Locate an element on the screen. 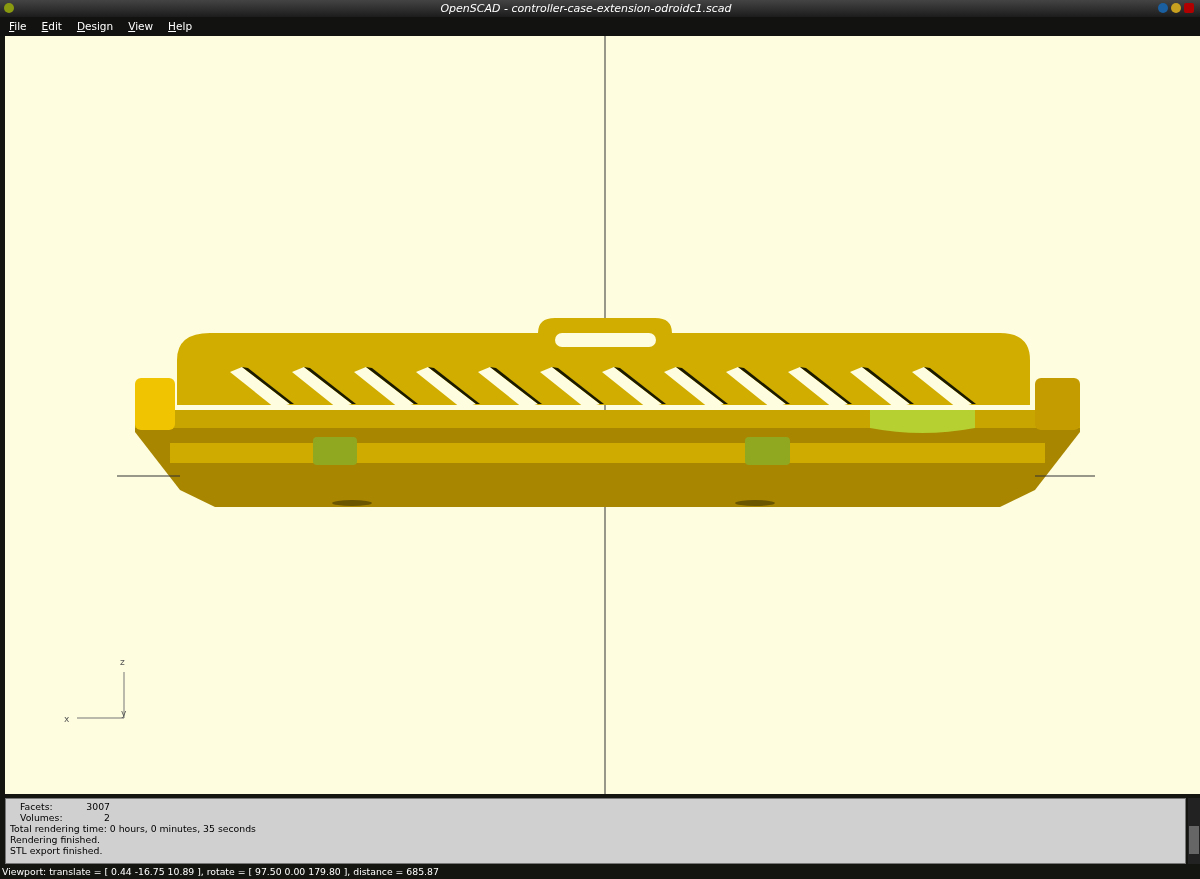 This screenshot has height=879, width=1200. console-line: Total rendering time: 0 hours, 0 minutes, 35 seconds is located at coordinates (133, 829).